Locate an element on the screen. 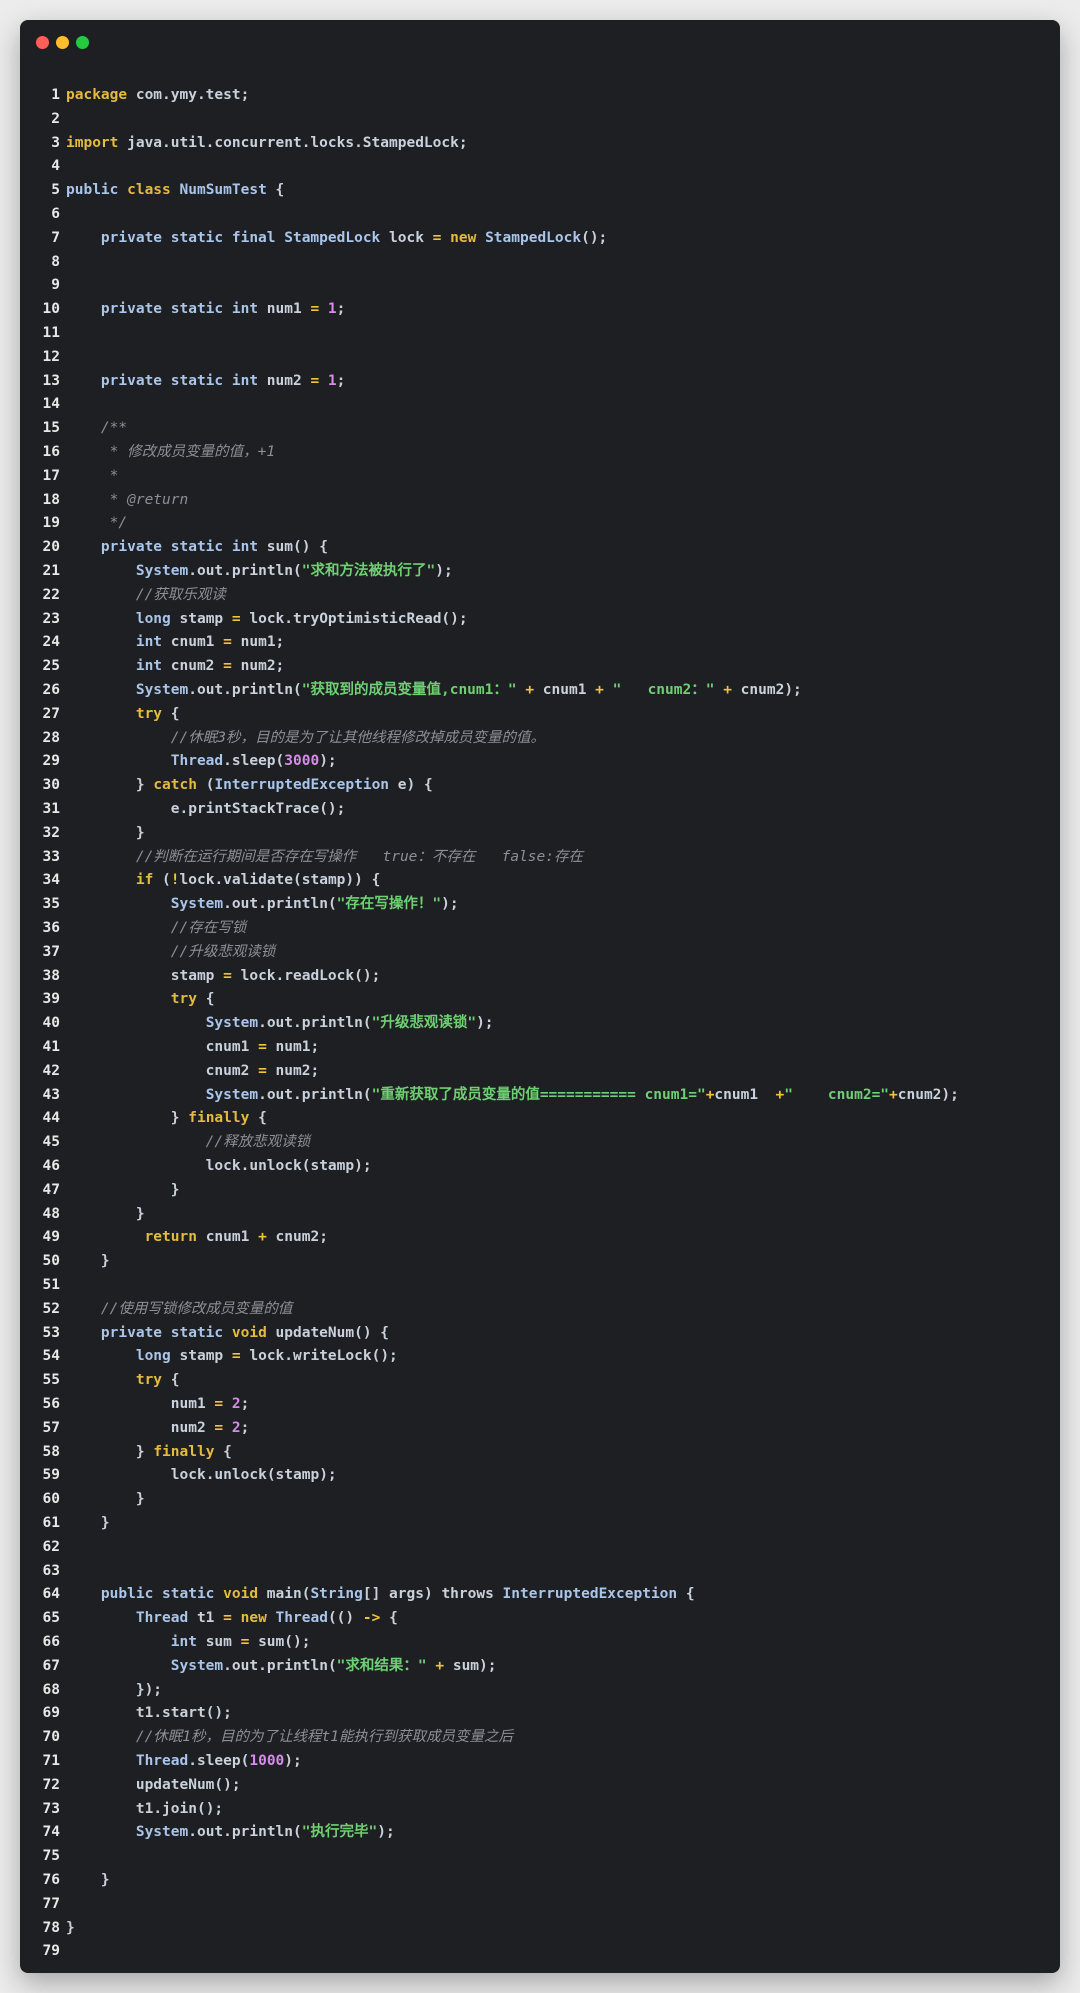 The width and height of the screenshot is (1080, 1993). line-source: return cnum1 + cnum2; is located at coordinates (197, 1238).